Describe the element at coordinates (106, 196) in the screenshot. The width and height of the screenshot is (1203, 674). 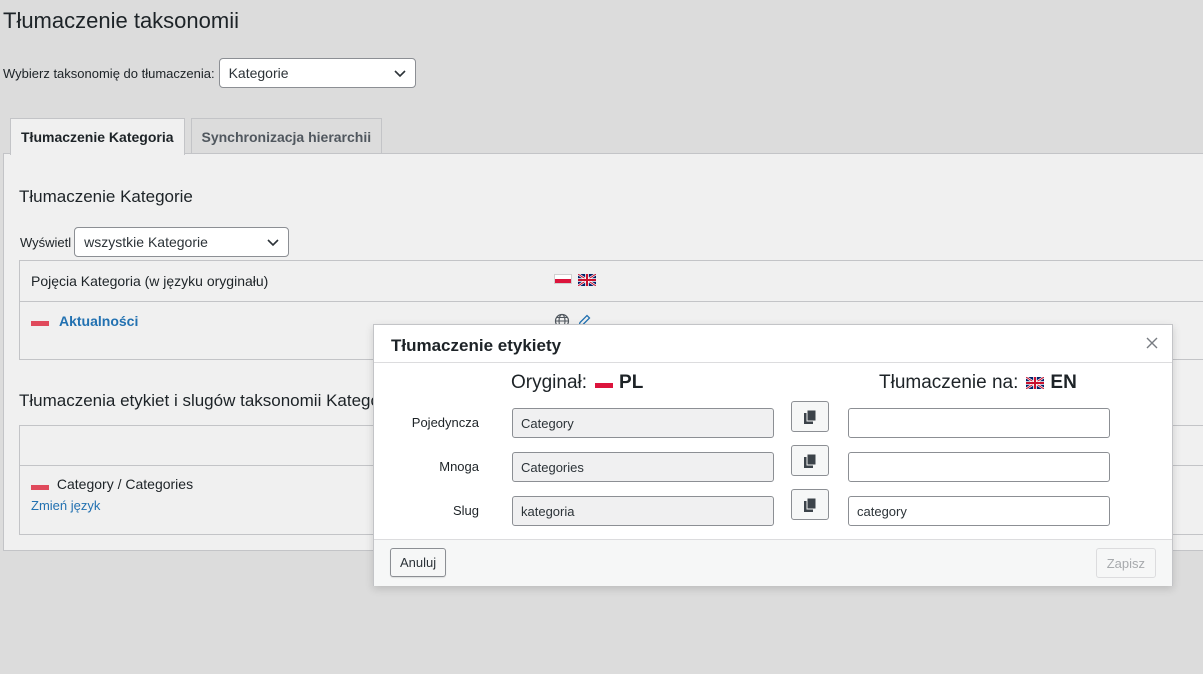
I see `section-title-translation: Tłumaczenie Kategorie` at that location.